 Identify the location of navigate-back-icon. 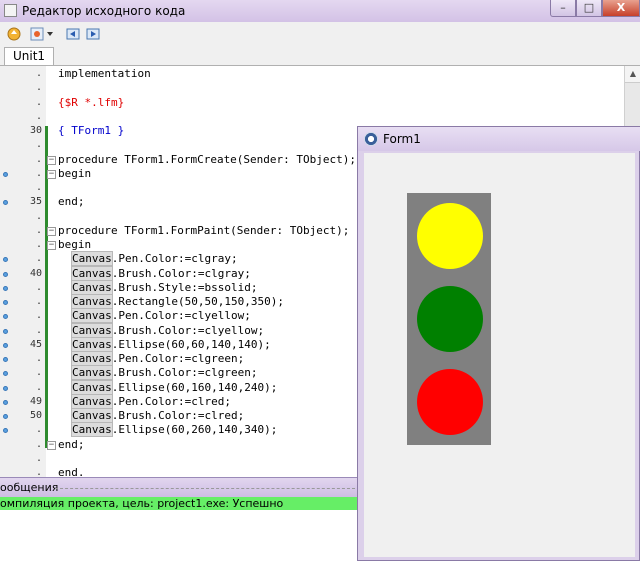
(72, 33).